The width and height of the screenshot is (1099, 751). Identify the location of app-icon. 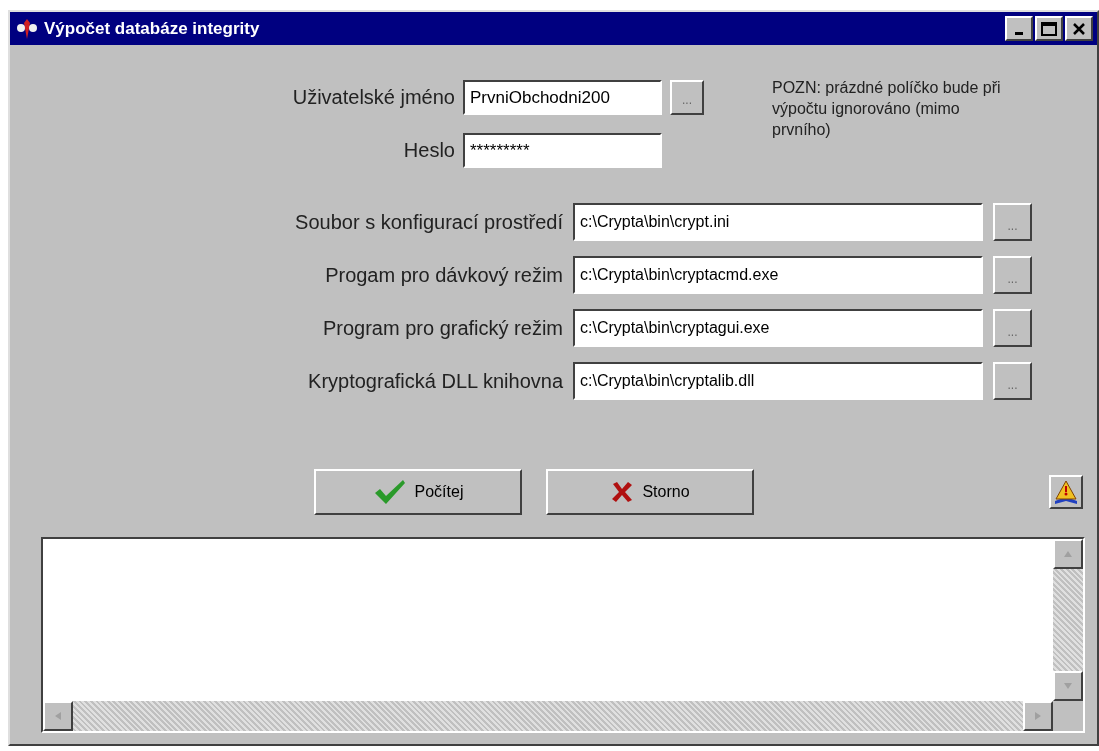
(27, 28).